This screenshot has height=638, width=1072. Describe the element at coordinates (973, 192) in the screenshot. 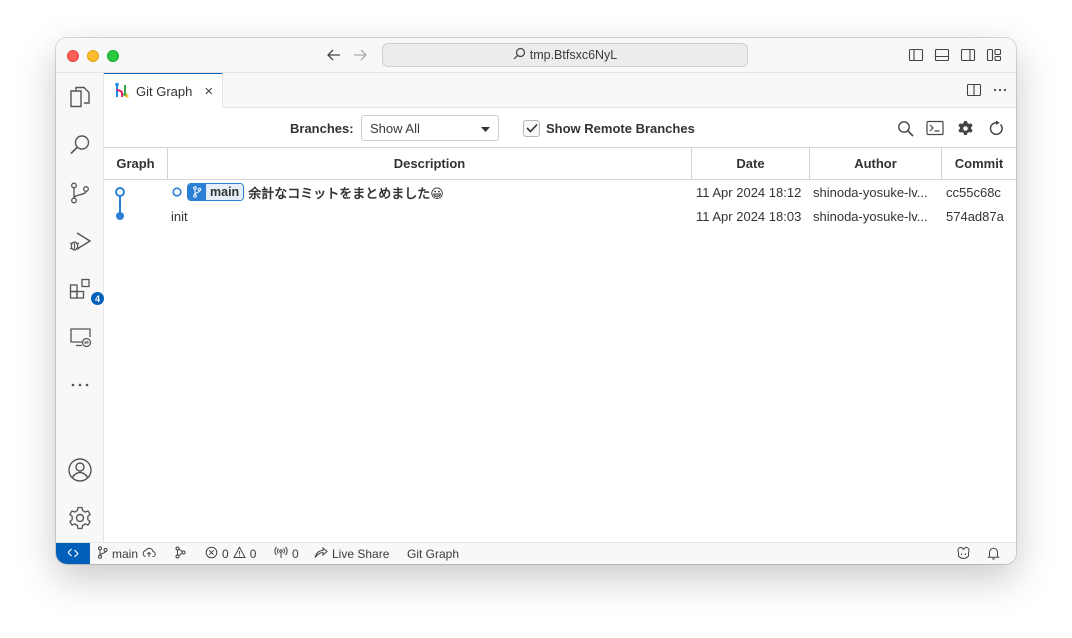

I see `commit-hash-cell: cc55c68c` at that location.